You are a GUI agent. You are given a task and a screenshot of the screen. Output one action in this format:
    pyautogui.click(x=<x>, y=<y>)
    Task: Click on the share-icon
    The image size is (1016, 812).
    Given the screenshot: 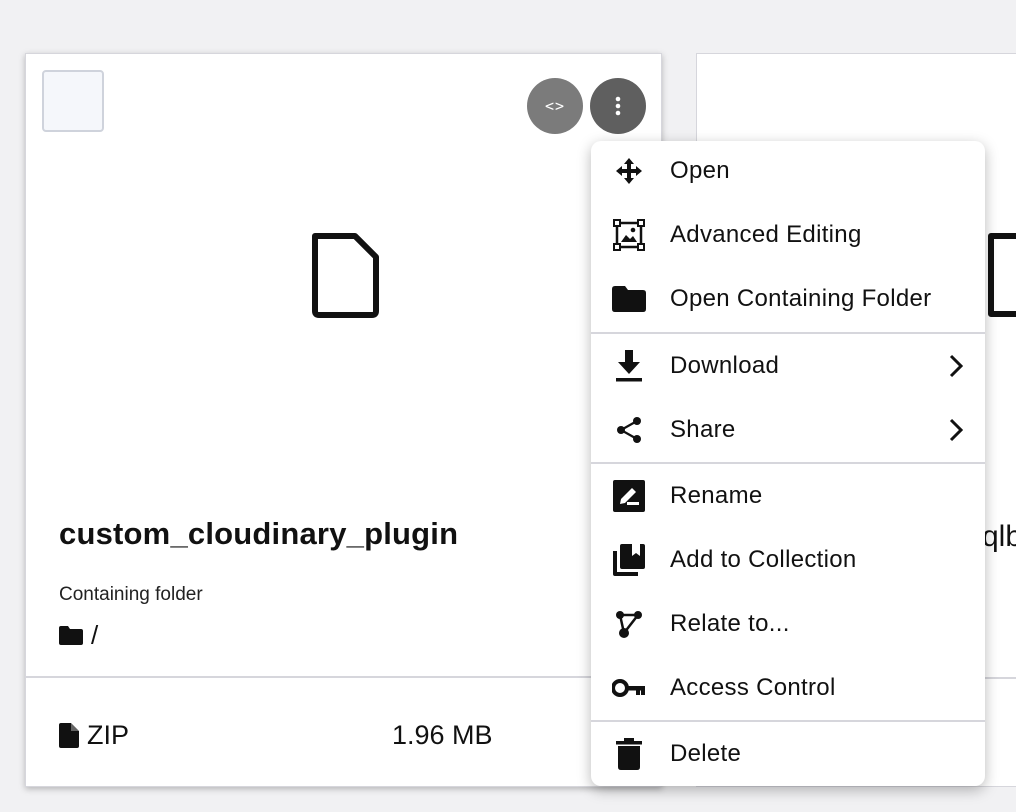 What is the action you would take?
    pyautogui.click(x=629, y=430)
    